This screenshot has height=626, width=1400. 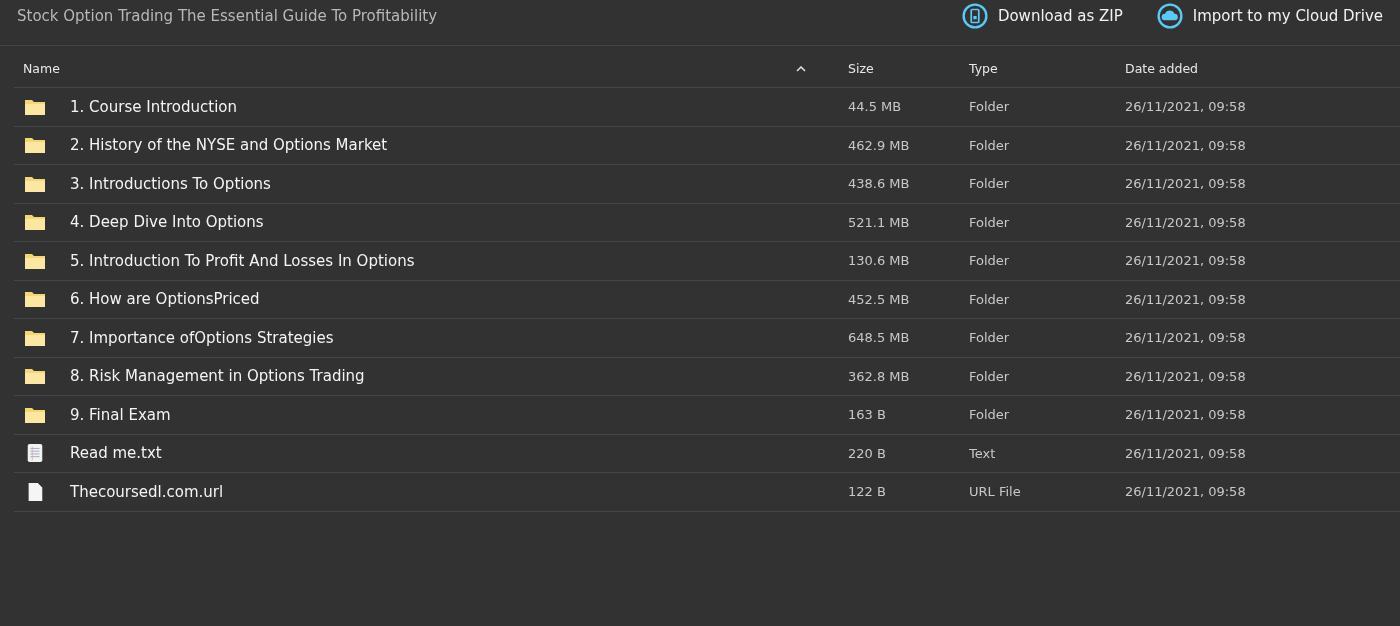 I want to click on size-cell-text: 438.6 MB, so click(x=879, y=184).